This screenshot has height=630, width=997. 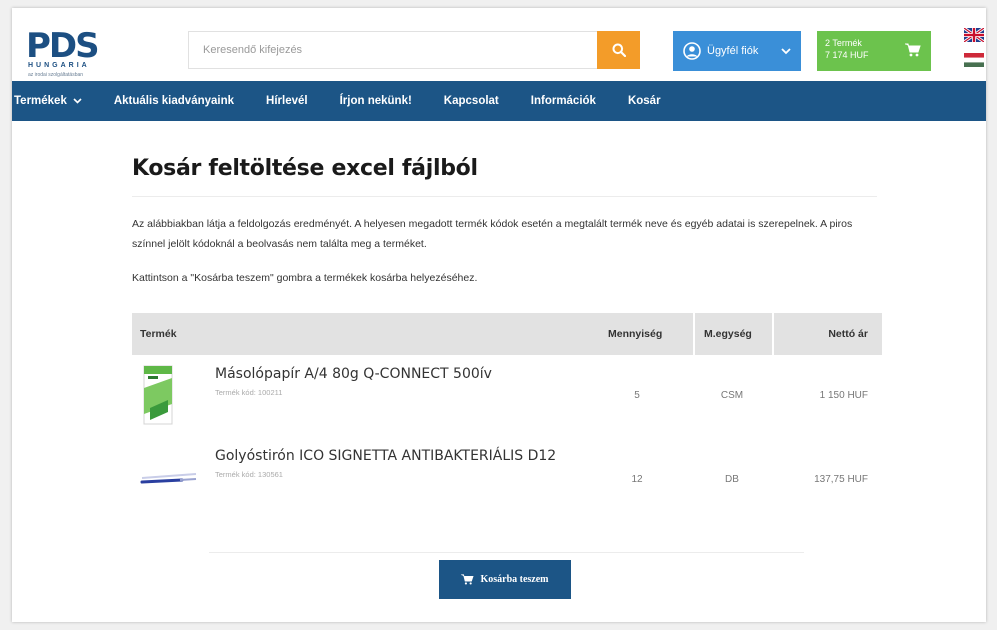 I want to click on language-switcher, so click(x=974, y=52).